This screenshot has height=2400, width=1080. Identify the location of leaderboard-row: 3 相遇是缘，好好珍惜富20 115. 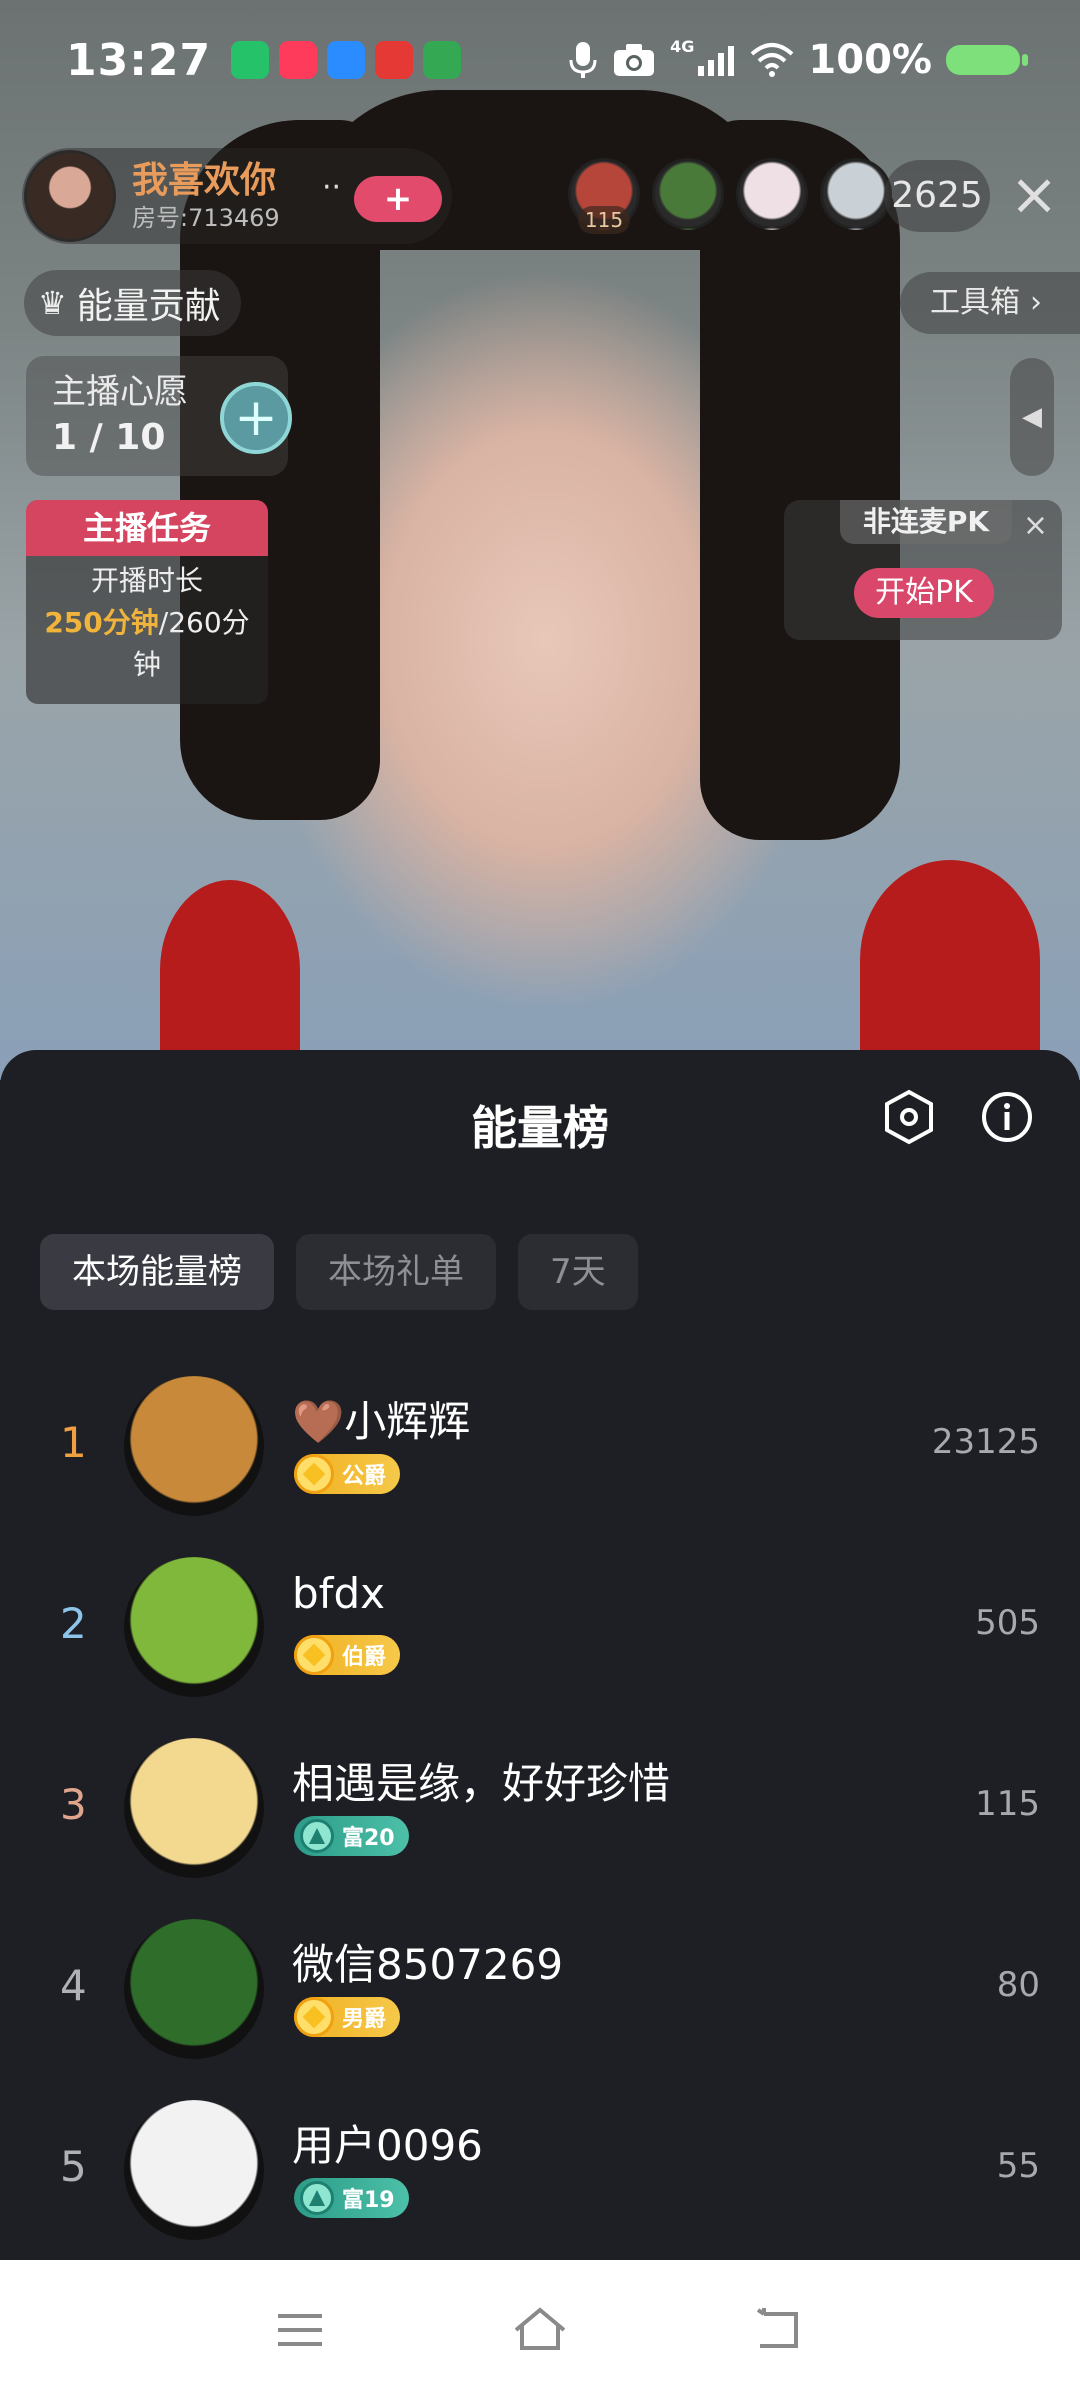
(540, 1809).